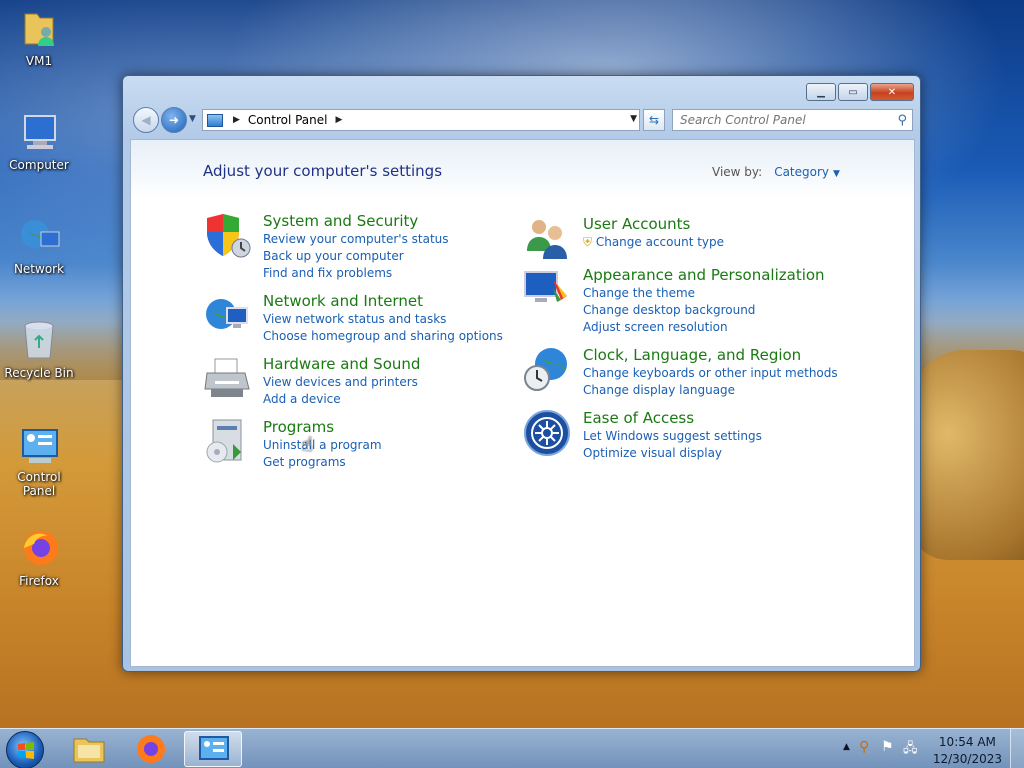  What do you see at coordinates (288, 120) in the screenshot?
I see `breadcrumb-control-panel: Control Panel` at bounding box center [288, 120].